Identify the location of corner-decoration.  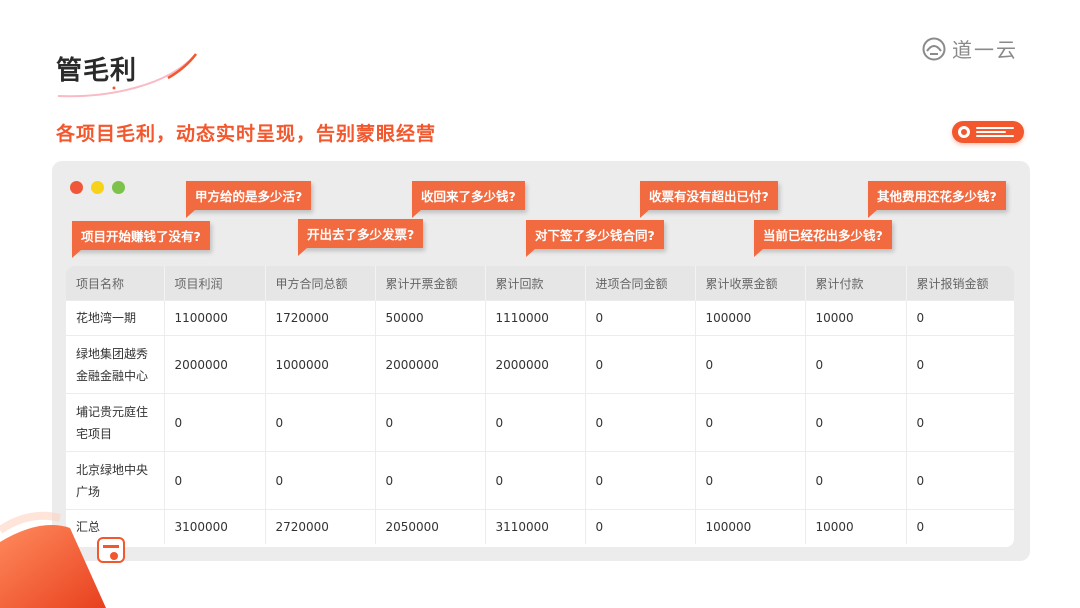
(62, 559).